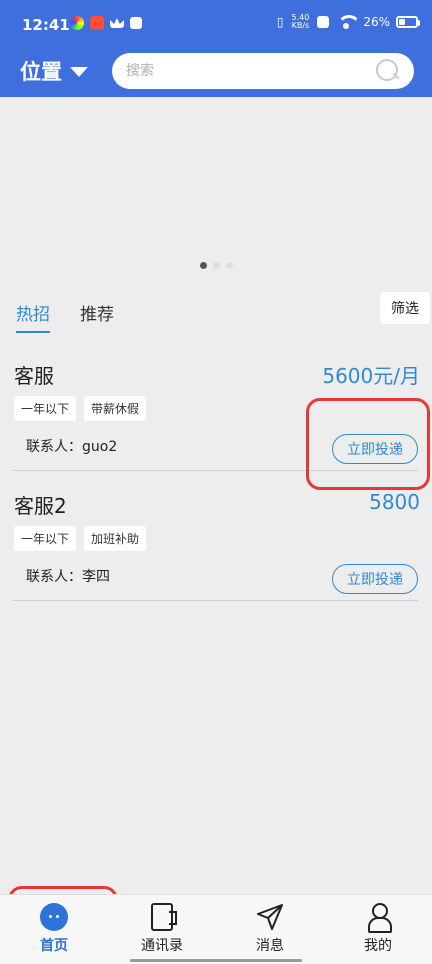  What do you see at coordinates (270, 917) in the screenshot?
I see `send-icon` at bounding box center [270, 917].